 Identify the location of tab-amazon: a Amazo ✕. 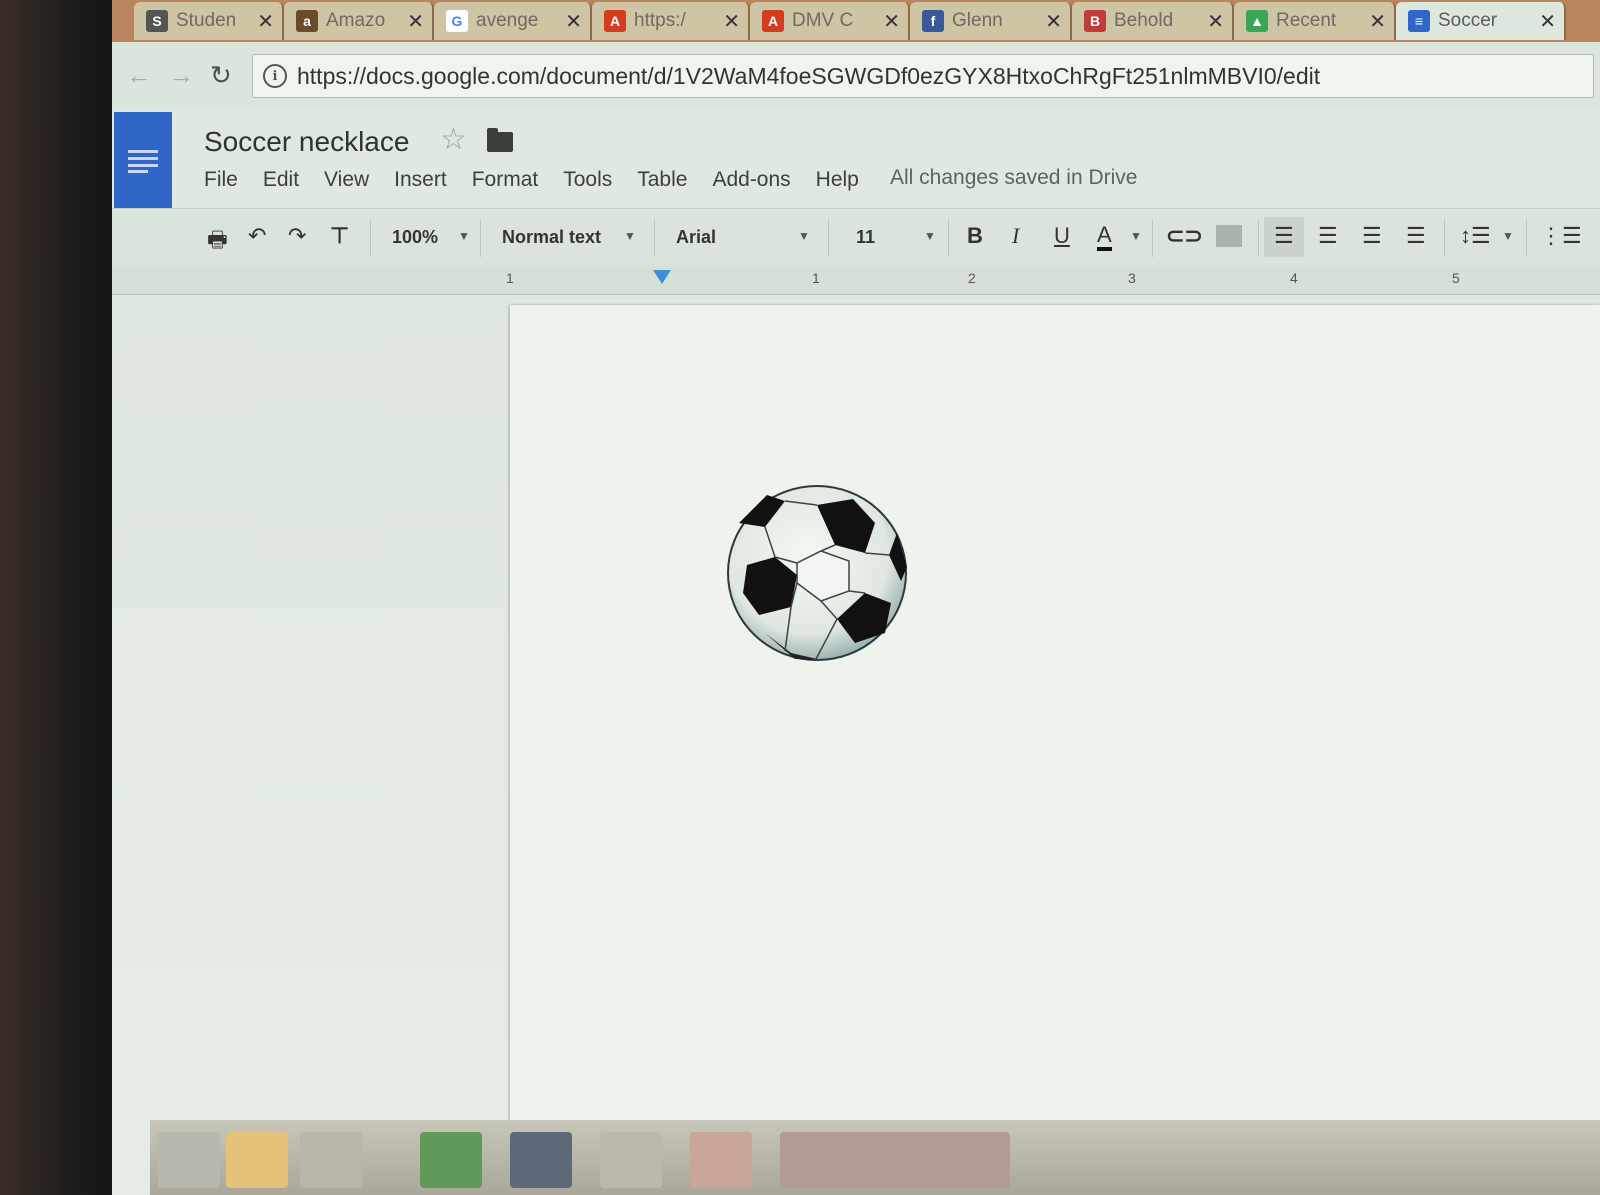
(359, 21).